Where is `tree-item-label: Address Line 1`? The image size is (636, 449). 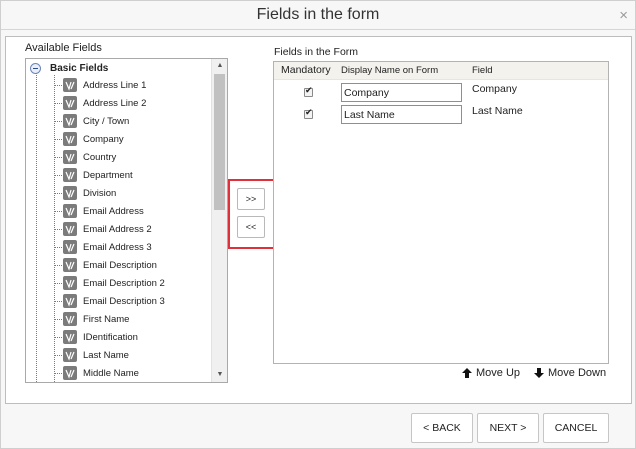
tree-item-label: Address Line 1 is located at coordinates (115, 85).